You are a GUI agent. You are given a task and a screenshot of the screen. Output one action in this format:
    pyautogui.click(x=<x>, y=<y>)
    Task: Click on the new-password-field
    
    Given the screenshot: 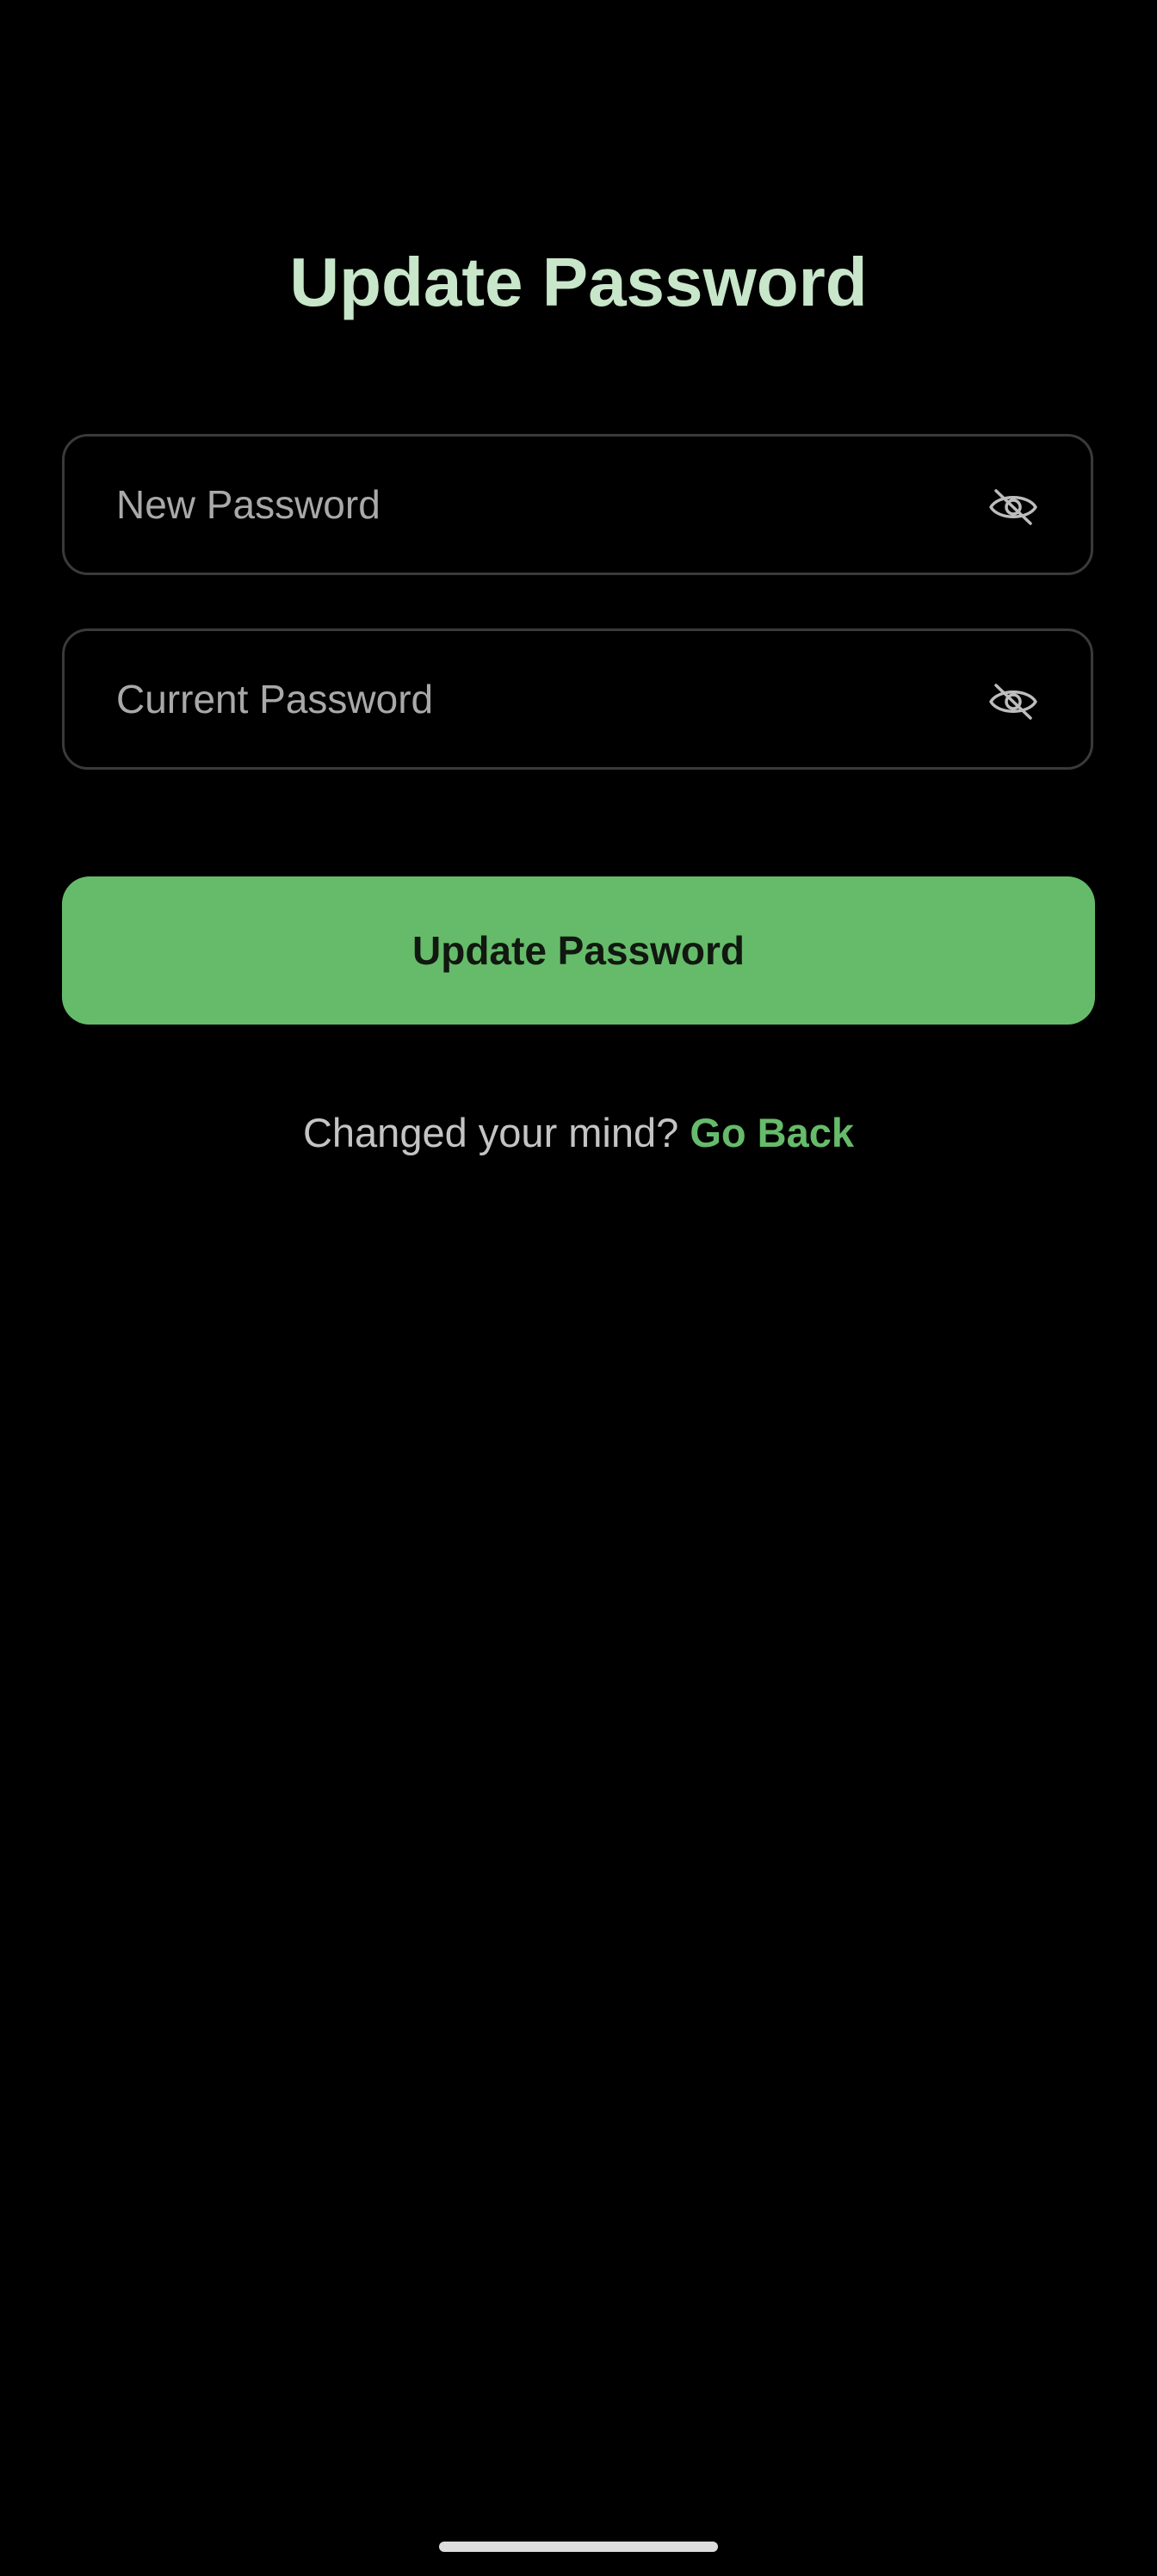 What is the action you would take?
    pyautogui.click(x=578, y=505)
    